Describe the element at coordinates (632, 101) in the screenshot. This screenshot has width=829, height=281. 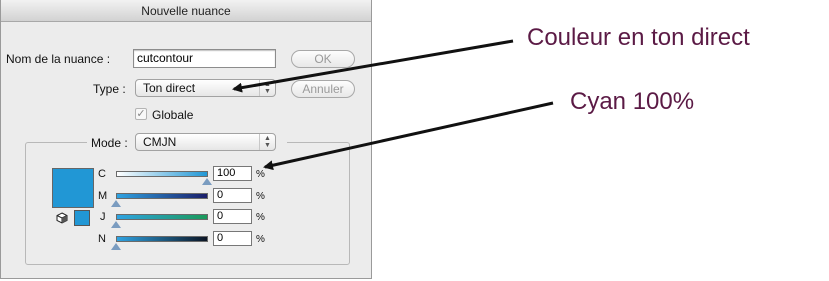
I see `cyan-annotation: Cyan 100%` at that location.